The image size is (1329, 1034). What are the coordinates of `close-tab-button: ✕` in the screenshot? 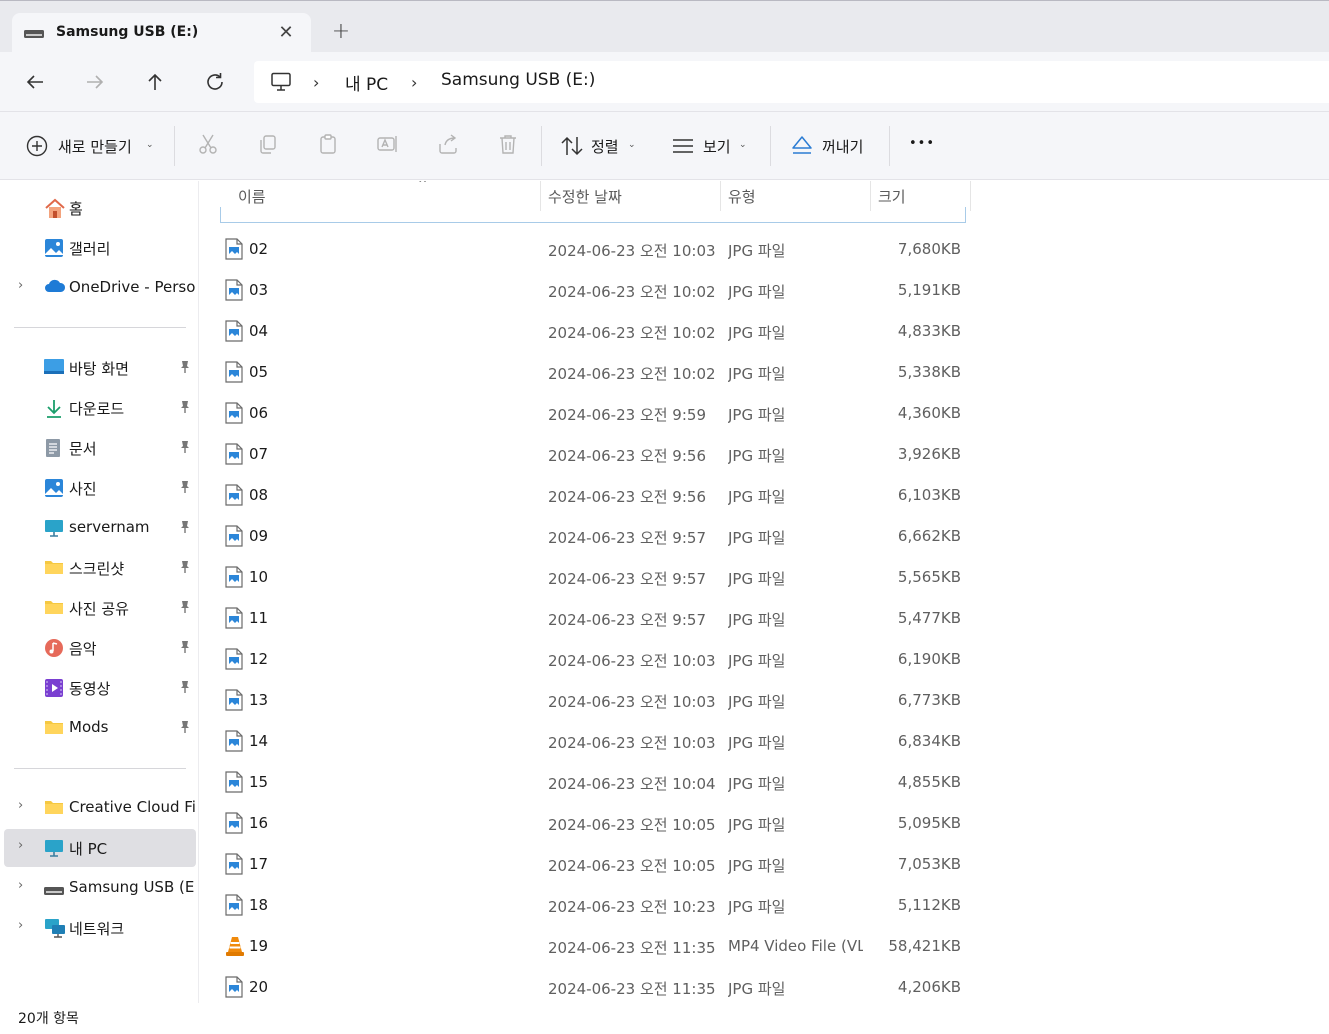 It's located at (286, 33).